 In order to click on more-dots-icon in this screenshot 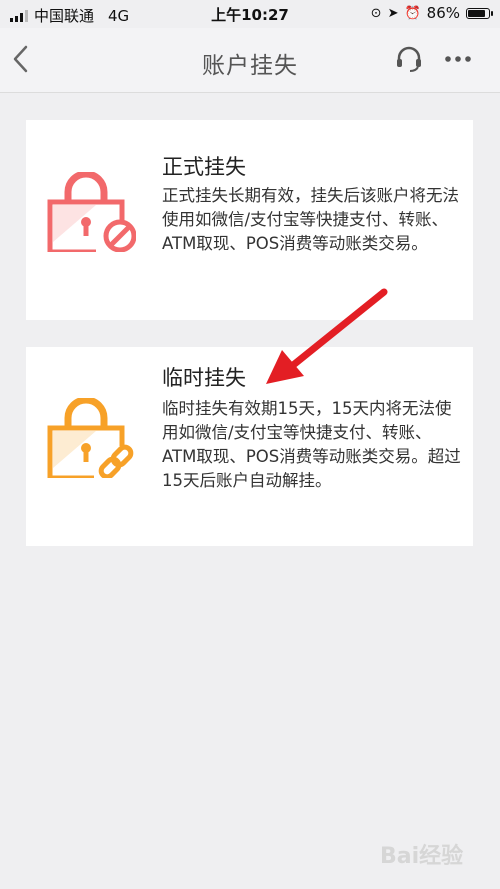, I will do `click(458, 59)`.